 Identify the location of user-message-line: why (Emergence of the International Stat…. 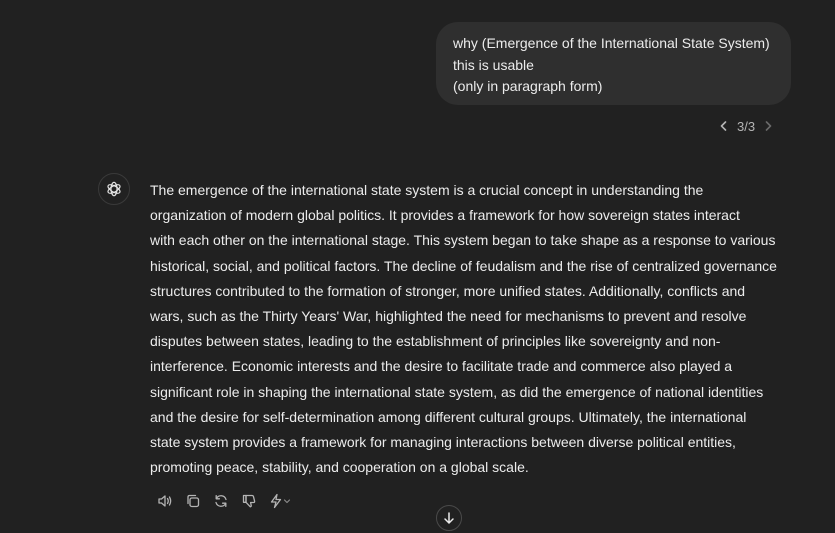
(611, 43).